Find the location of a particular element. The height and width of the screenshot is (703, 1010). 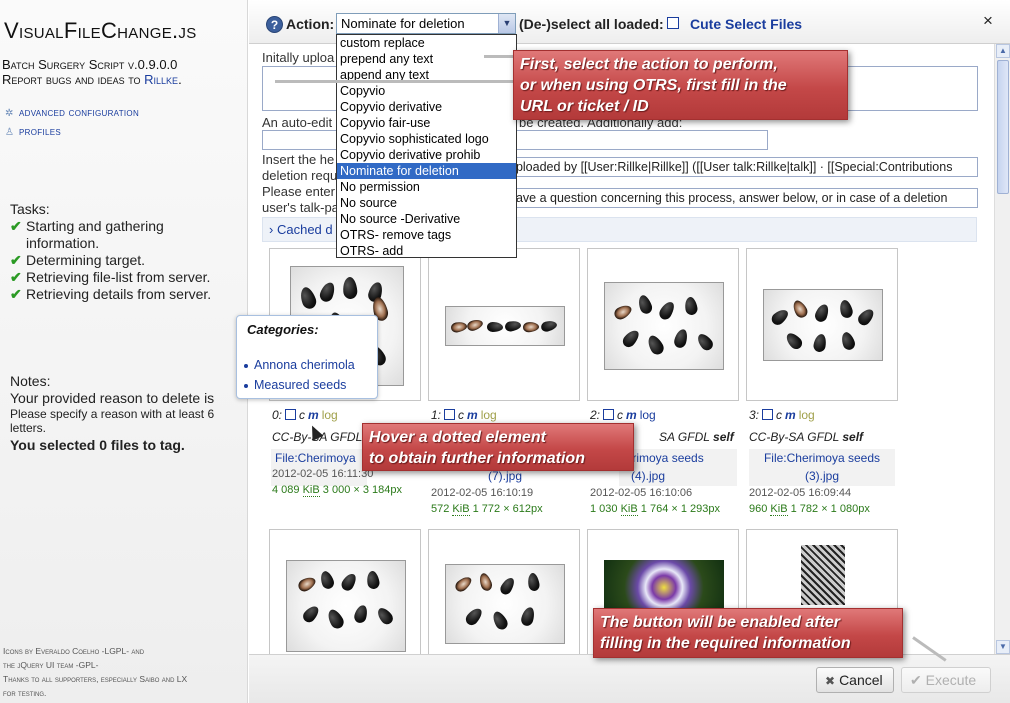

license-tag: CC-By-SA is located at coordinates (776, 437).